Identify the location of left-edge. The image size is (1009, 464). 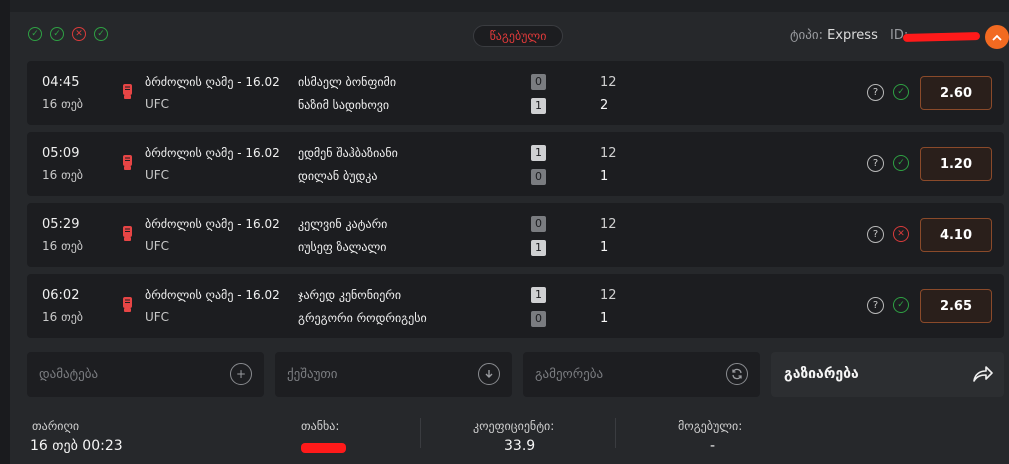
(5, 232).